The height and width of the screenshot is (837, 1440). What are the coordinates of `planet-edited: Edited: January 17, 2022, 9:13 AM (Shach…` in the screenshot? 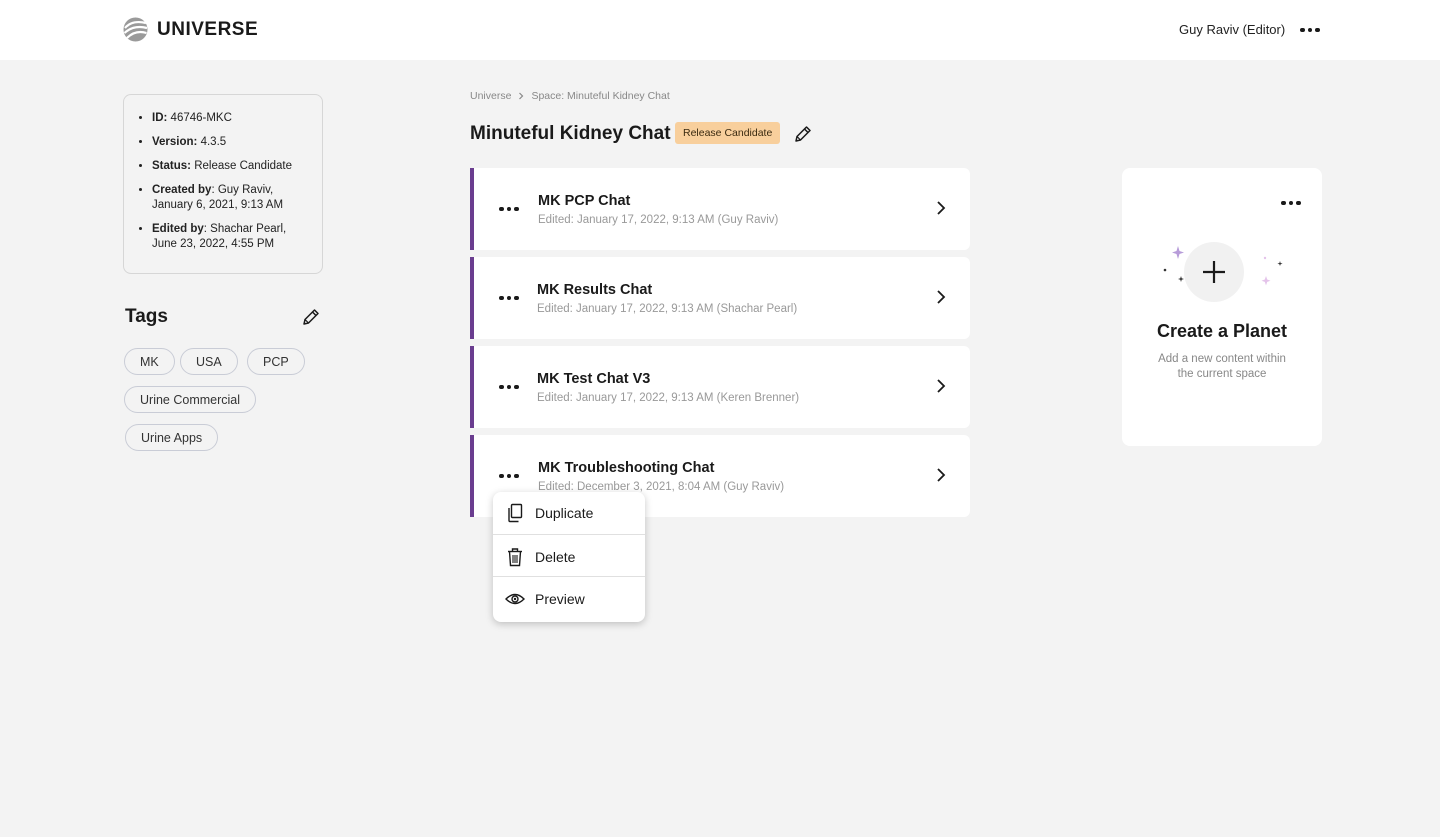 It's located at (667, 309).